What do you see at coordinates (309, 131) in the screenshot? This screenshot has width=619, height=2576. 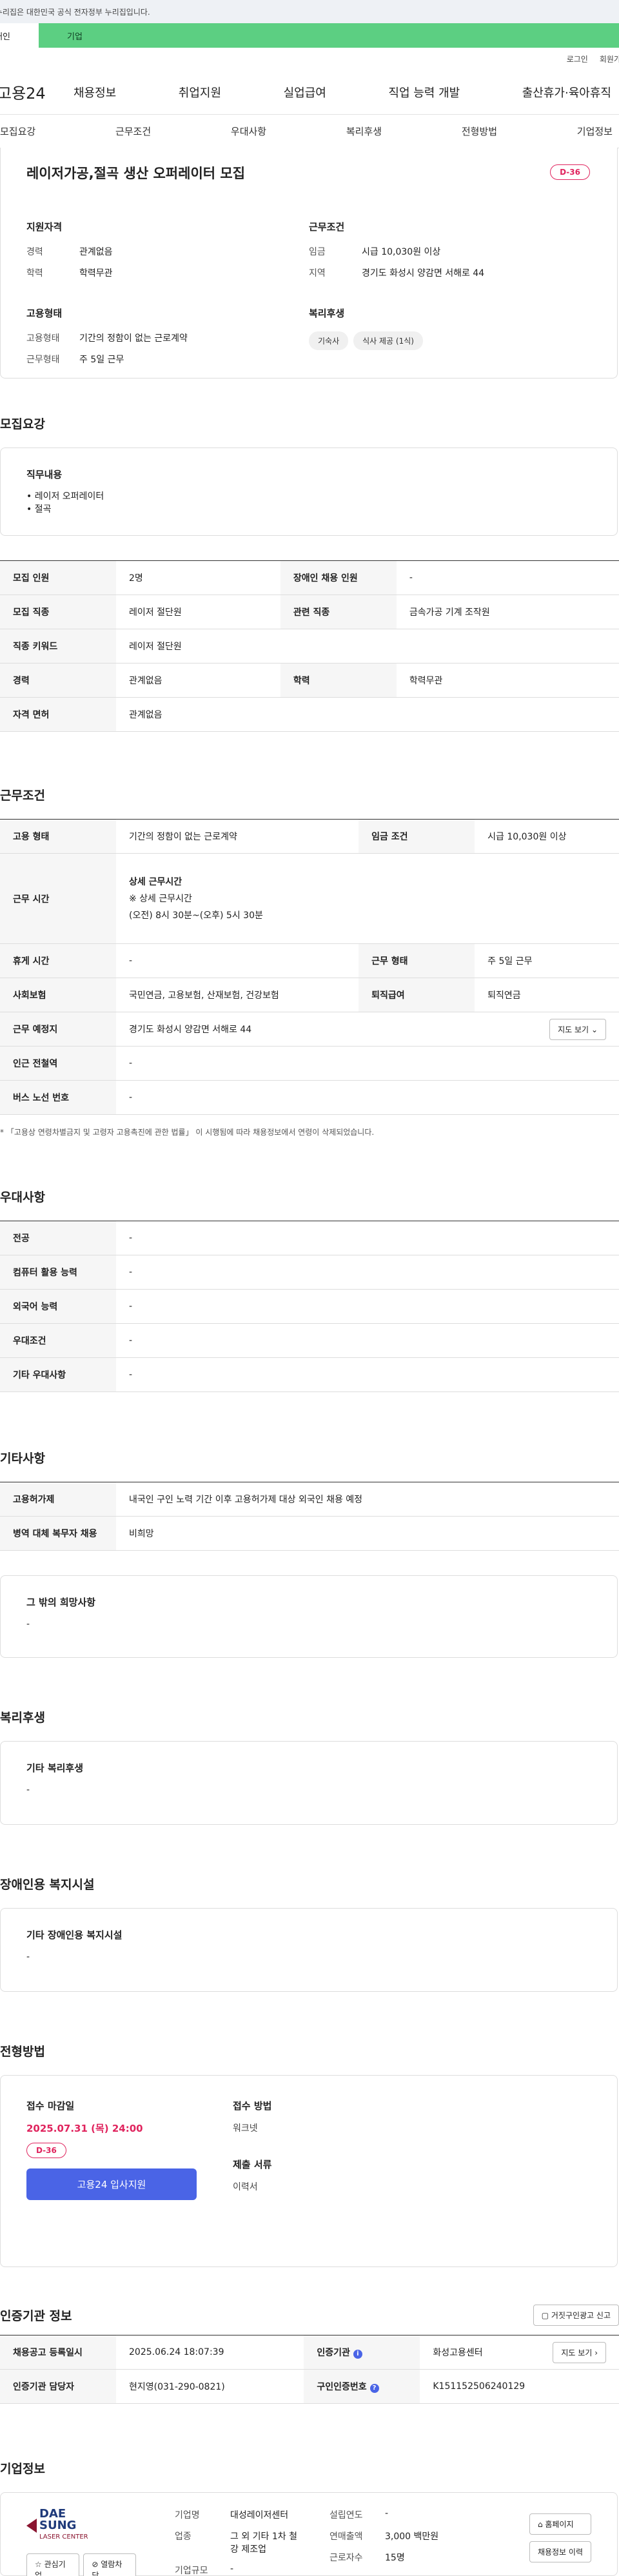 I see `anchor-tabs: 모집요강 근무조건 우대사항 복리후생 전형방법 기업정보` at bounding box center [309, 131].